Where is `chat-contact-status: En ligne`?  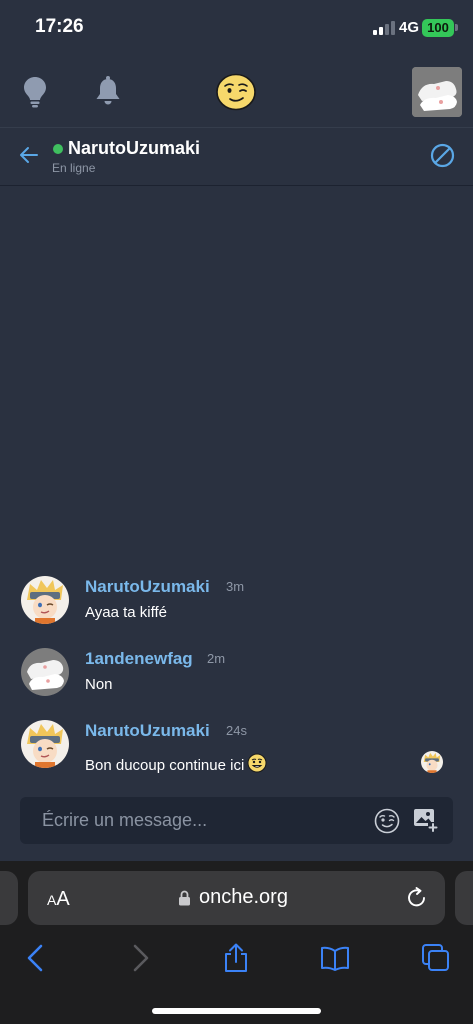
chat-contact-status: En ligne is located at coordinates (74, 168).